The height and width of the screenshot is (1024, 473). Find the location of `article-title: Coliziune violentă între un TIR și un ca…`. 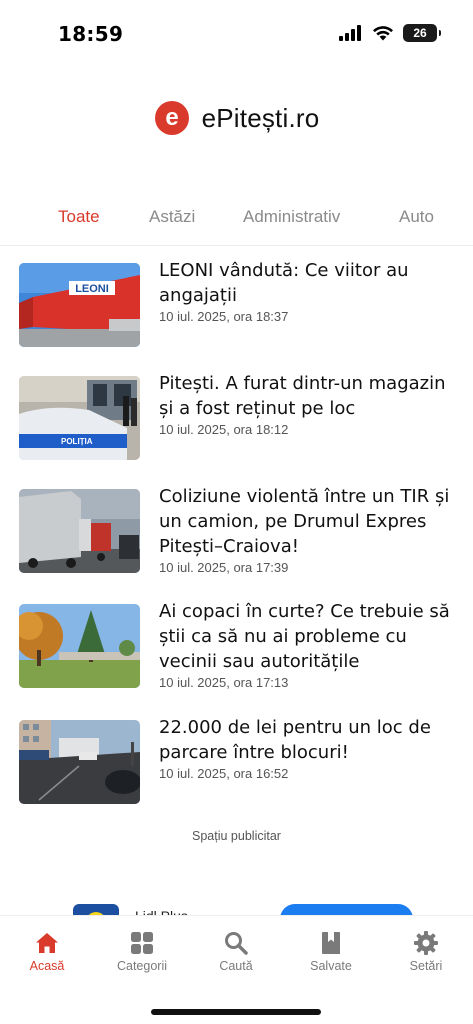

article-title: Coliziune violentă între un TIR și un ca… is located at coordinates (304, 521).